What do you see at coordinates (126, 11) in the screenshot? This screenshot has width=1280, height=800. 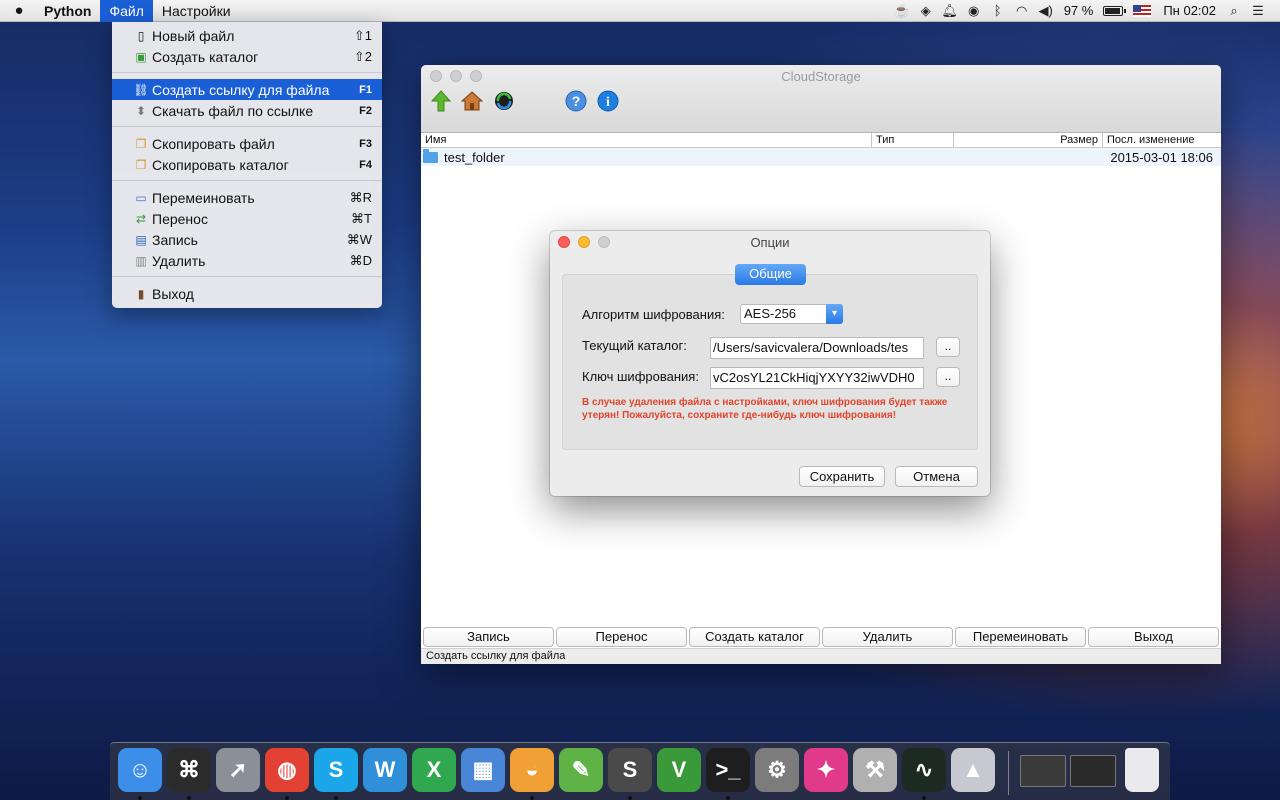 I see `file-menu: Файл` at bounding box center [126, 11].